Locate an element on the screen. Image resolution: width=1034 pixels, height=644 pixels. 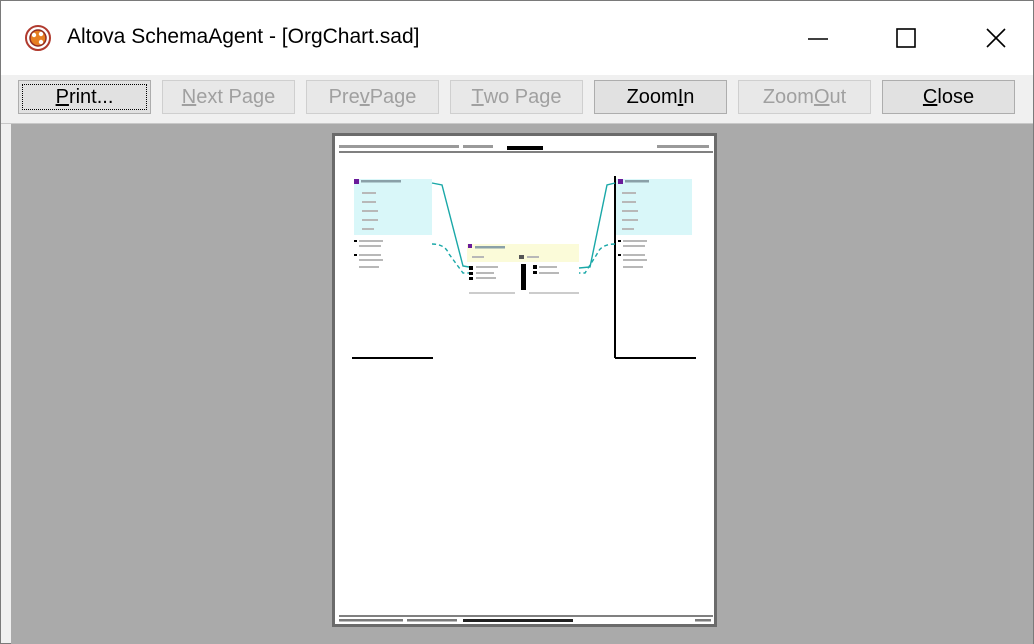
zoom-in-label-post: n is located at coordinates (689, 96).